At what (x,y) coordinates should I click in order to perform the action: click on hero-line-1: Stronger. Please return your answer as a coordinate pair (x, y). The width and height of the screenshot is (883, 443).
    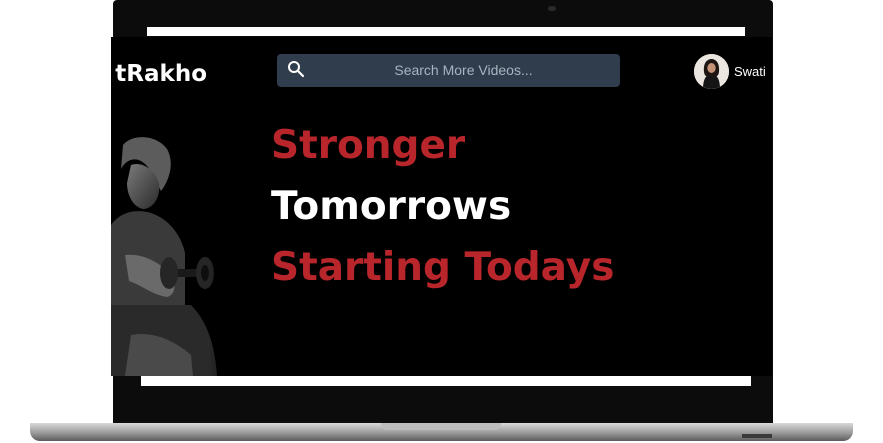
    Looking at the image, I should click on (368, 145).